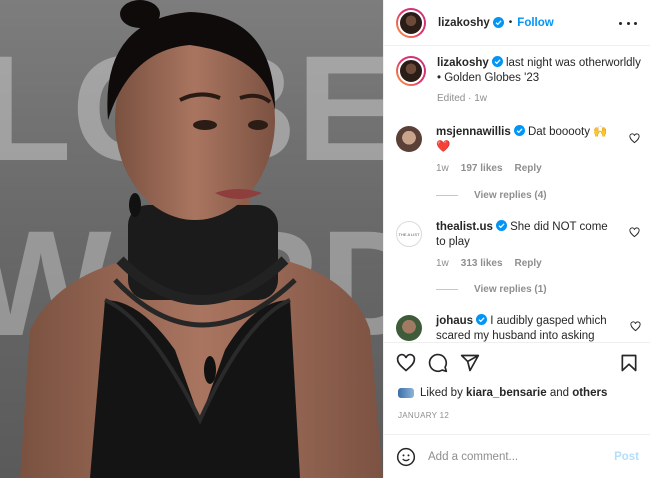 The width and height of the screenshot is (650, 478). Describe the element at coordinates (464, 23) in the screenshot. I see `author-username: lizakoshy` at that location.